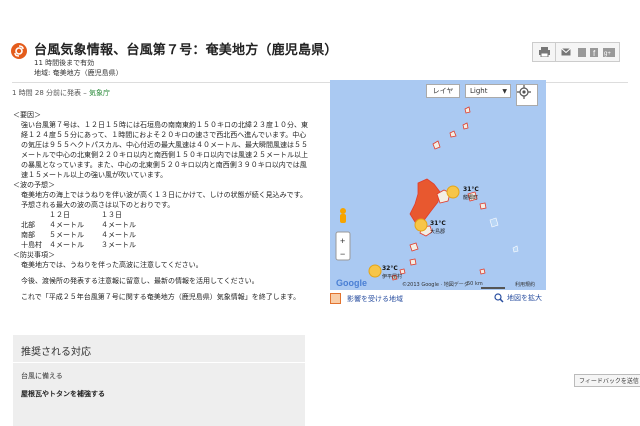 The image size is (640, 426). Describe the element at coordinates (28, 225) in the screenshot. I see `wave-cell: 北部` at that location.